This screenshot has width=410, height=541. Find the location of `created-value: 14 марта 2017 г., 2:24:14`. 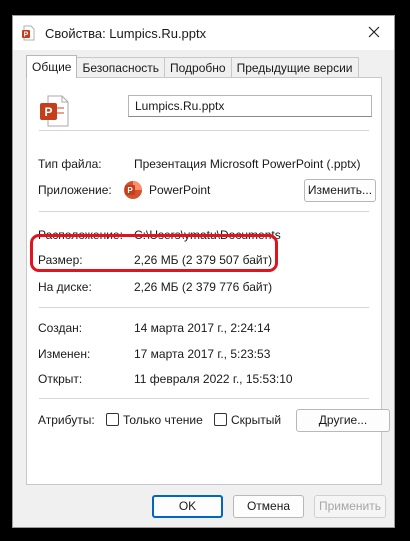

created-value: 14 марта 2017 г., 2:24:14 is located at coordinates (202, 328).